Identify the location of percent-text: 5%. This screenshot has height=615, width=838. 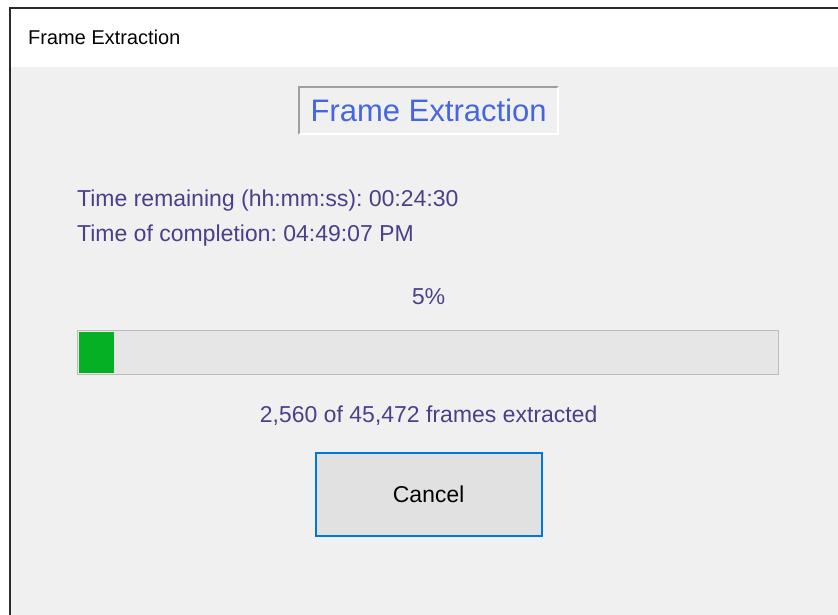
(429, 296).